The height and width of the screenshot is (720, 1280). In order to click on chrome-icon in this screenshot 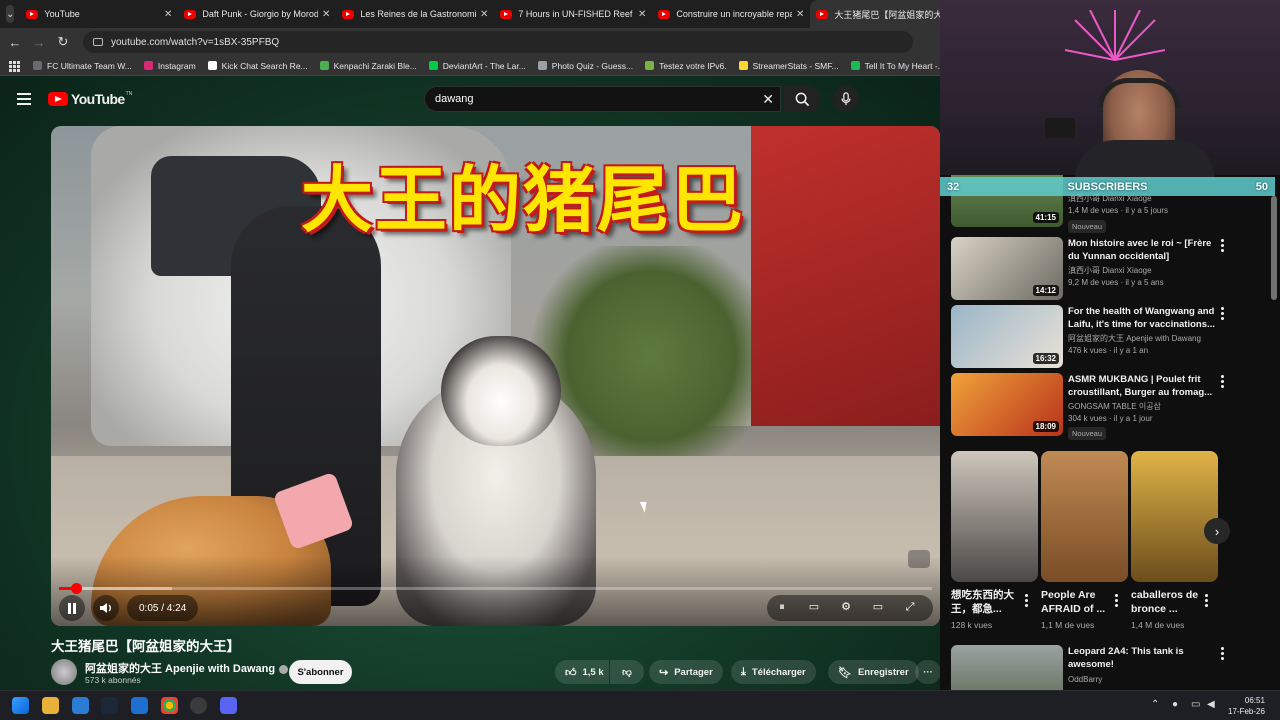, I will do `click(169, 705)`.